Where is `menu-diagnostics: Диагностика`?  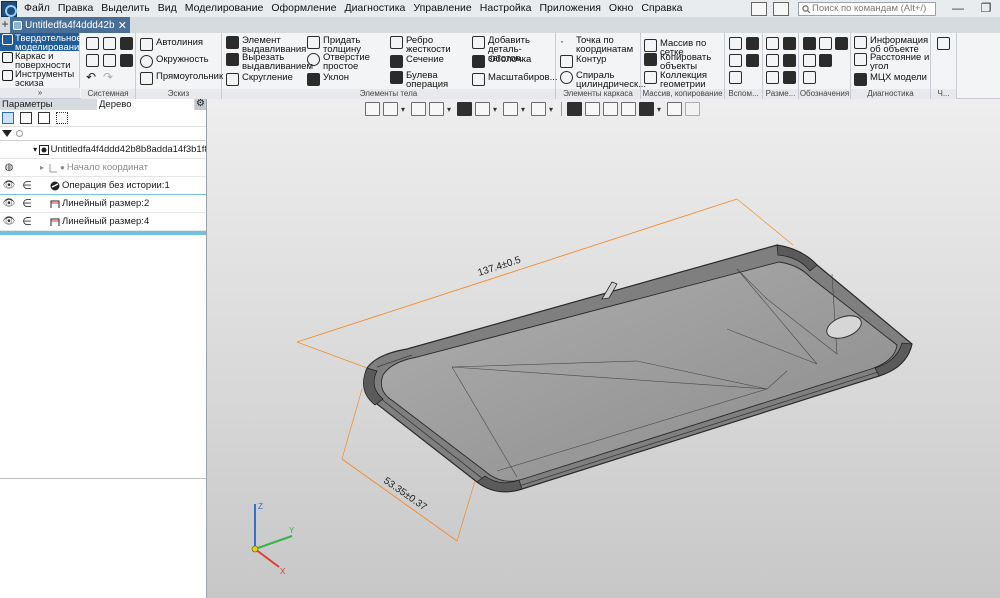 menu-diagnostics: Диагностика is located at coordinates (375, 8).